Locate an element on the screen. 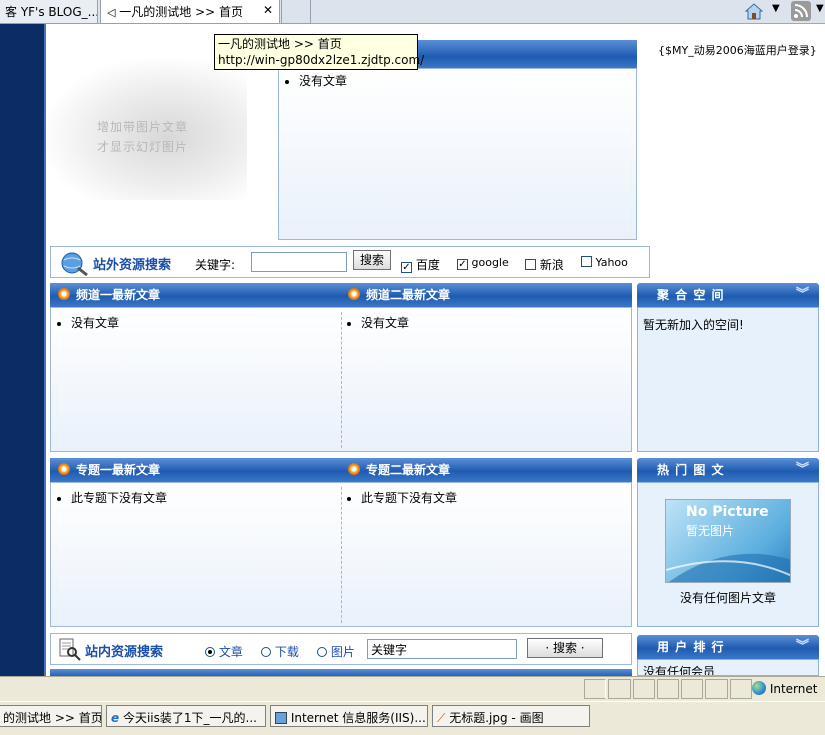 This screenshot has width=825, height=735. taskbar-item-paint: ⟋ 无标题.jpg - 画图 is located at coordinates (511, 716).